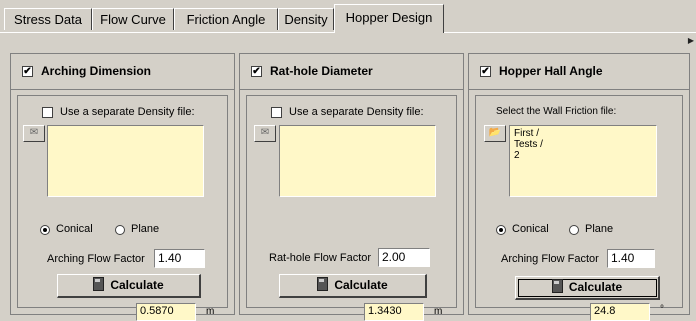  I want to click on rat-hole-diameter-header: ✔ Rat-hole Diameter, so click(351, 72).